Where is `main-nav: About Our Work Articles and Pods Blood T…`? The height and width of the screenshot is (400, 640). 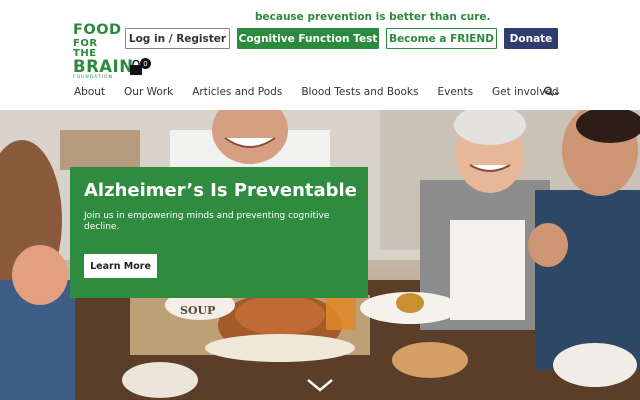
main-nav: About Our Work Articles and Pods Blood T… is located at coordinates (316, 92).